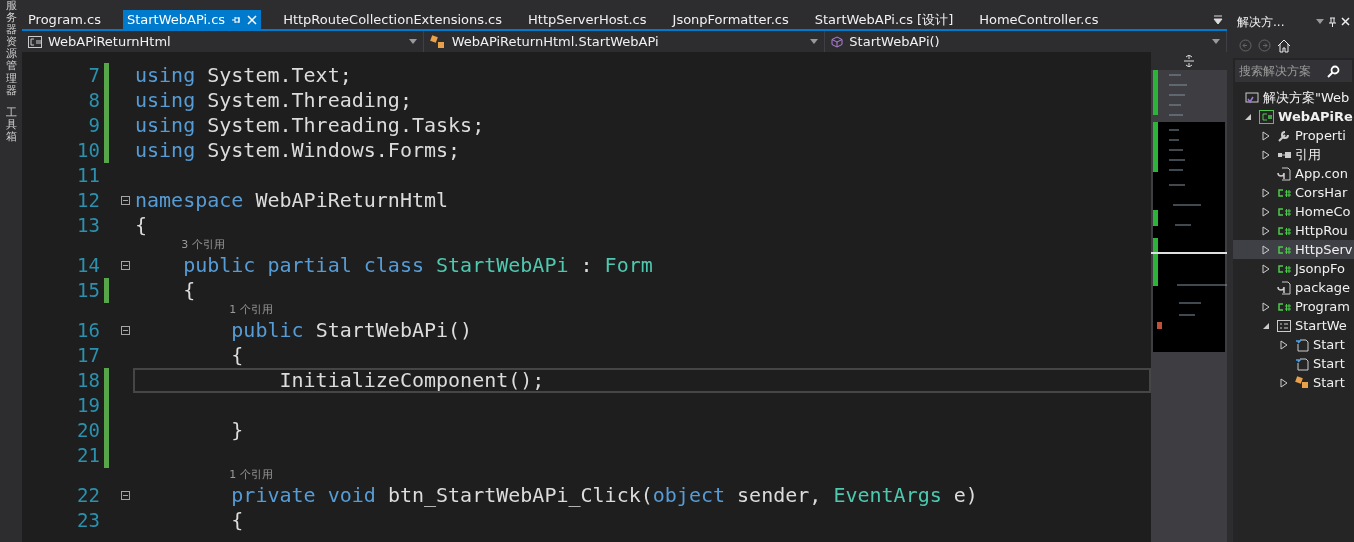 The height and width of the screenshot is (542, 1354). Describe the element at coordinates (88, 151) in the screenshot. I see `line-number: 10` at that location.